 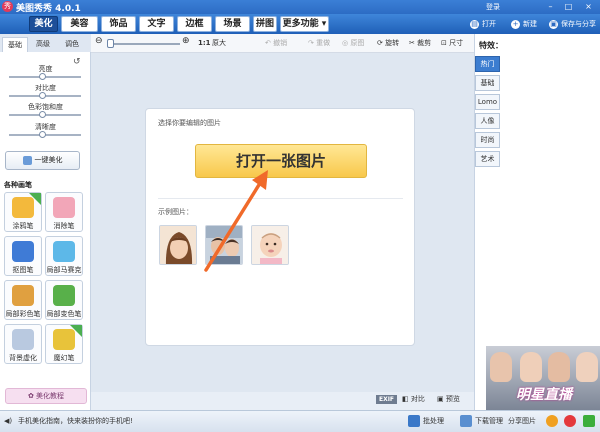 What do you see at coordinates (281, 161) in the screenshot?
I see `open-image-button: 打开一张图片` at bounding box center [281, 161].